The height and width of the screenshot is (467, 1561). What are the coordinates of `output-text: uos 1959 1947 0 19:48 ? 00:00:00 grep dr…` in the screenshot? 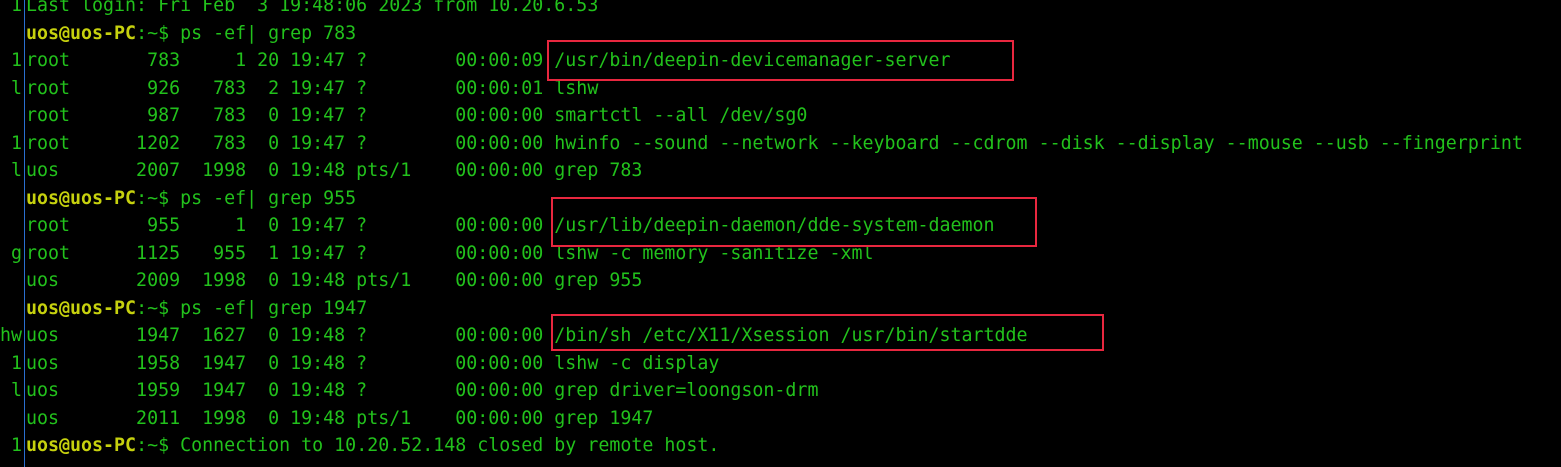 It's located at (422, 390).